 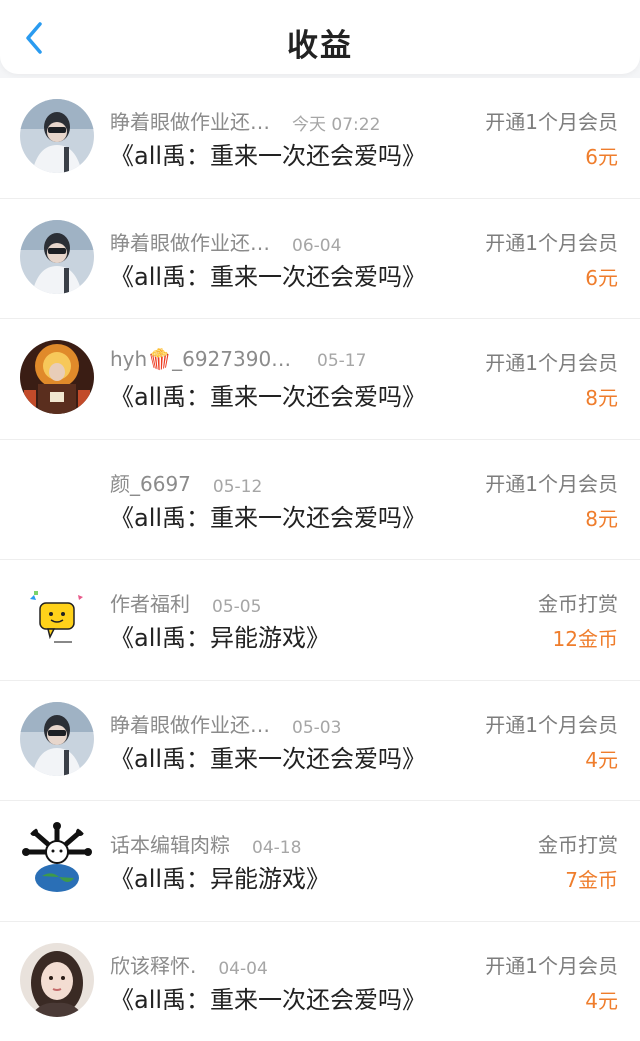 I want to click on record-time: 今天 07:22, so click(x=336, y=125).